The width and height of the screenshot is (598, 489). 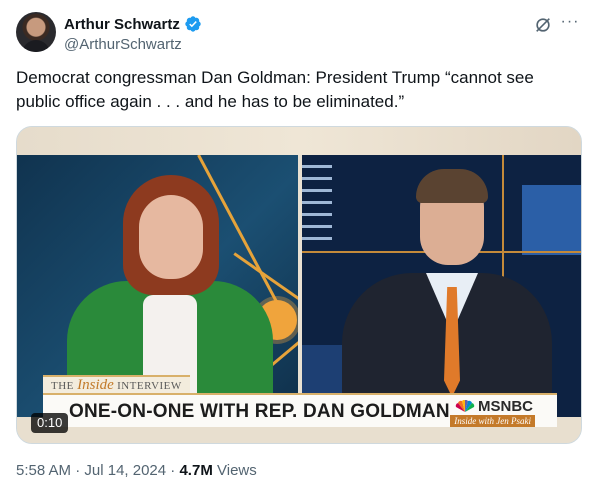 What do you see at coordinates (116, 384) in the screenshot?
I see `lower-third-label: THE Inside INTERVIEW` at bounding box center [116, 384].